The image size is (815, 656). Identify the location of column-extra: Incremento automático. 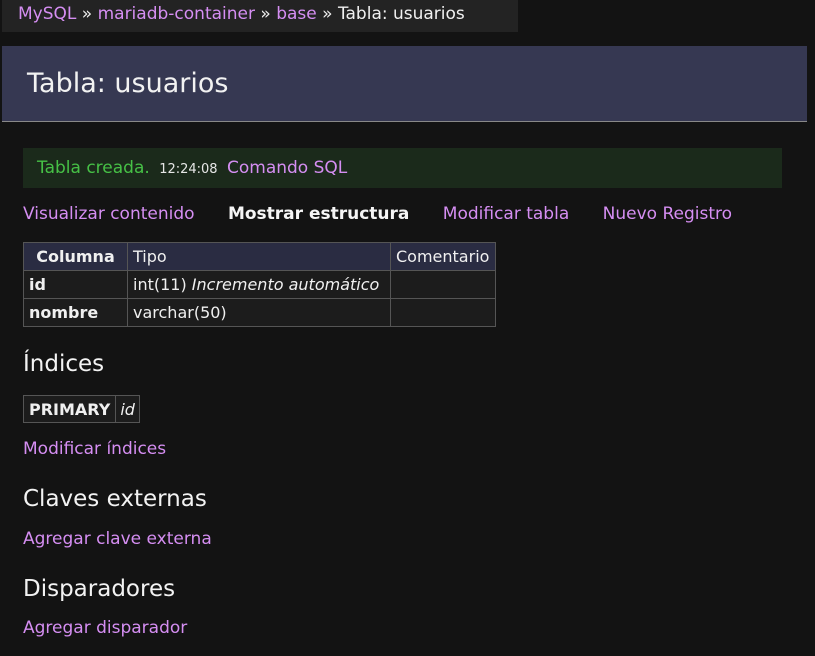
(285, 284).